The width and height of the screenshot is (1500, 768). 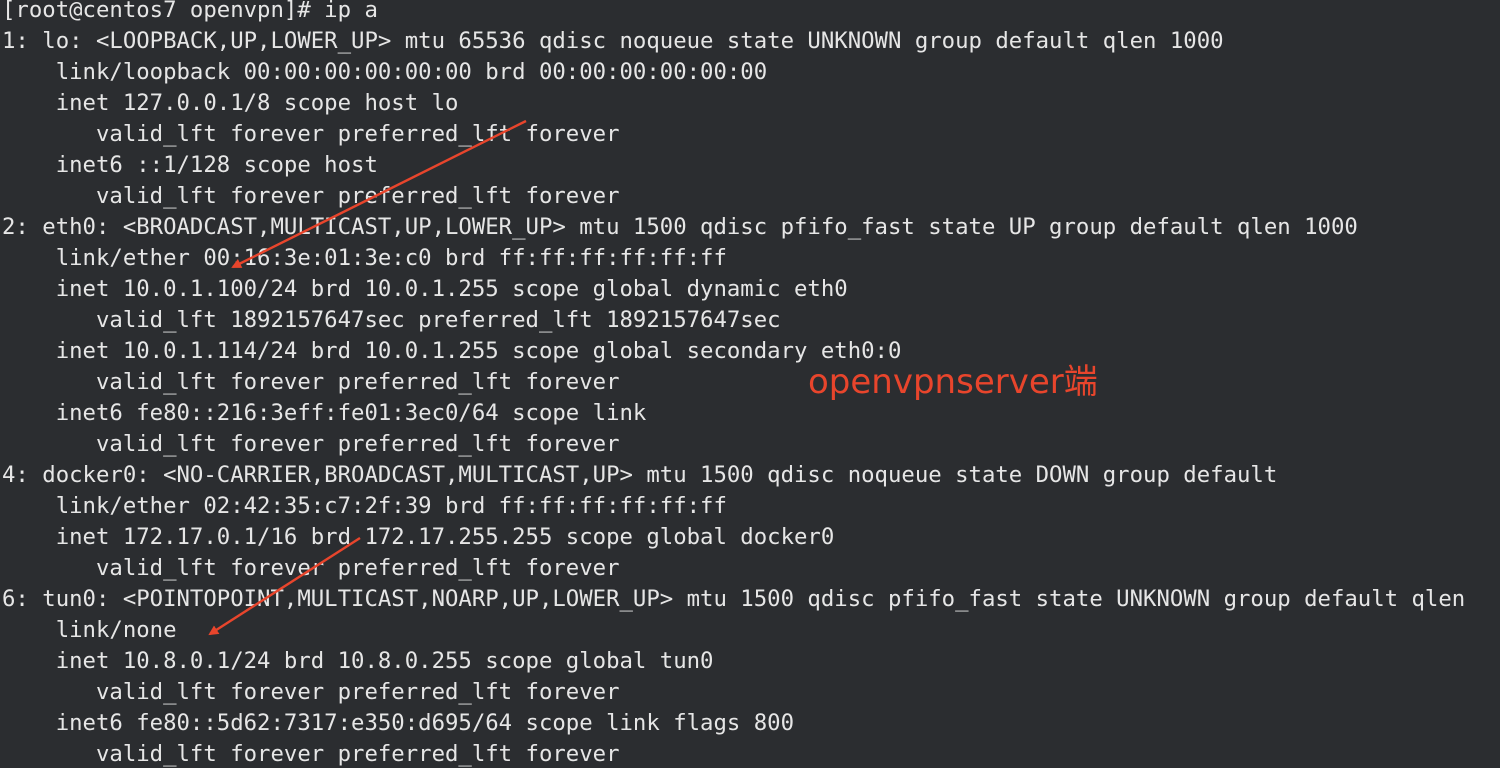 What do you see at coordinates (311, 444) in the screenshot?
I see `terminal-line-eth0-valid6: valid_lft forever preferred_lft forever` at bounding box center [311, 444].